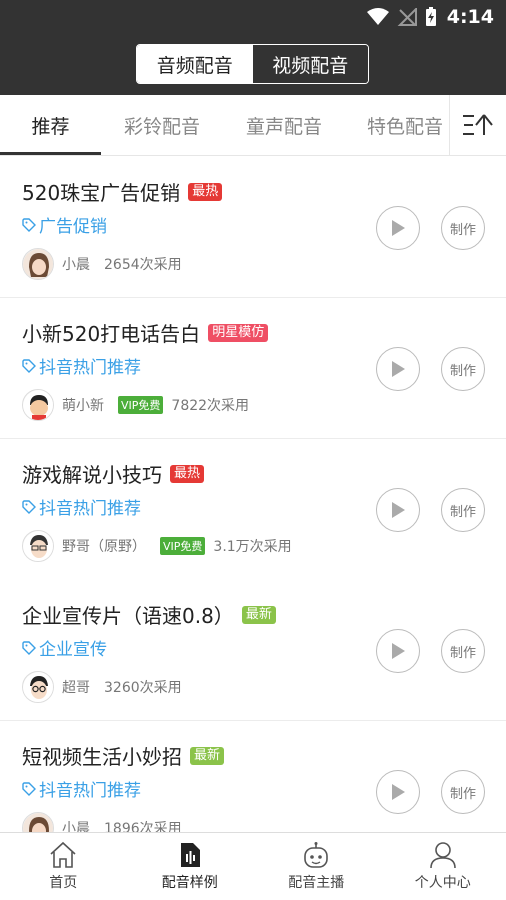  What do you see at coordinates (470, 17) in the screenshot?
I see `status-time: 4:14` at bounding box center [470, 17].